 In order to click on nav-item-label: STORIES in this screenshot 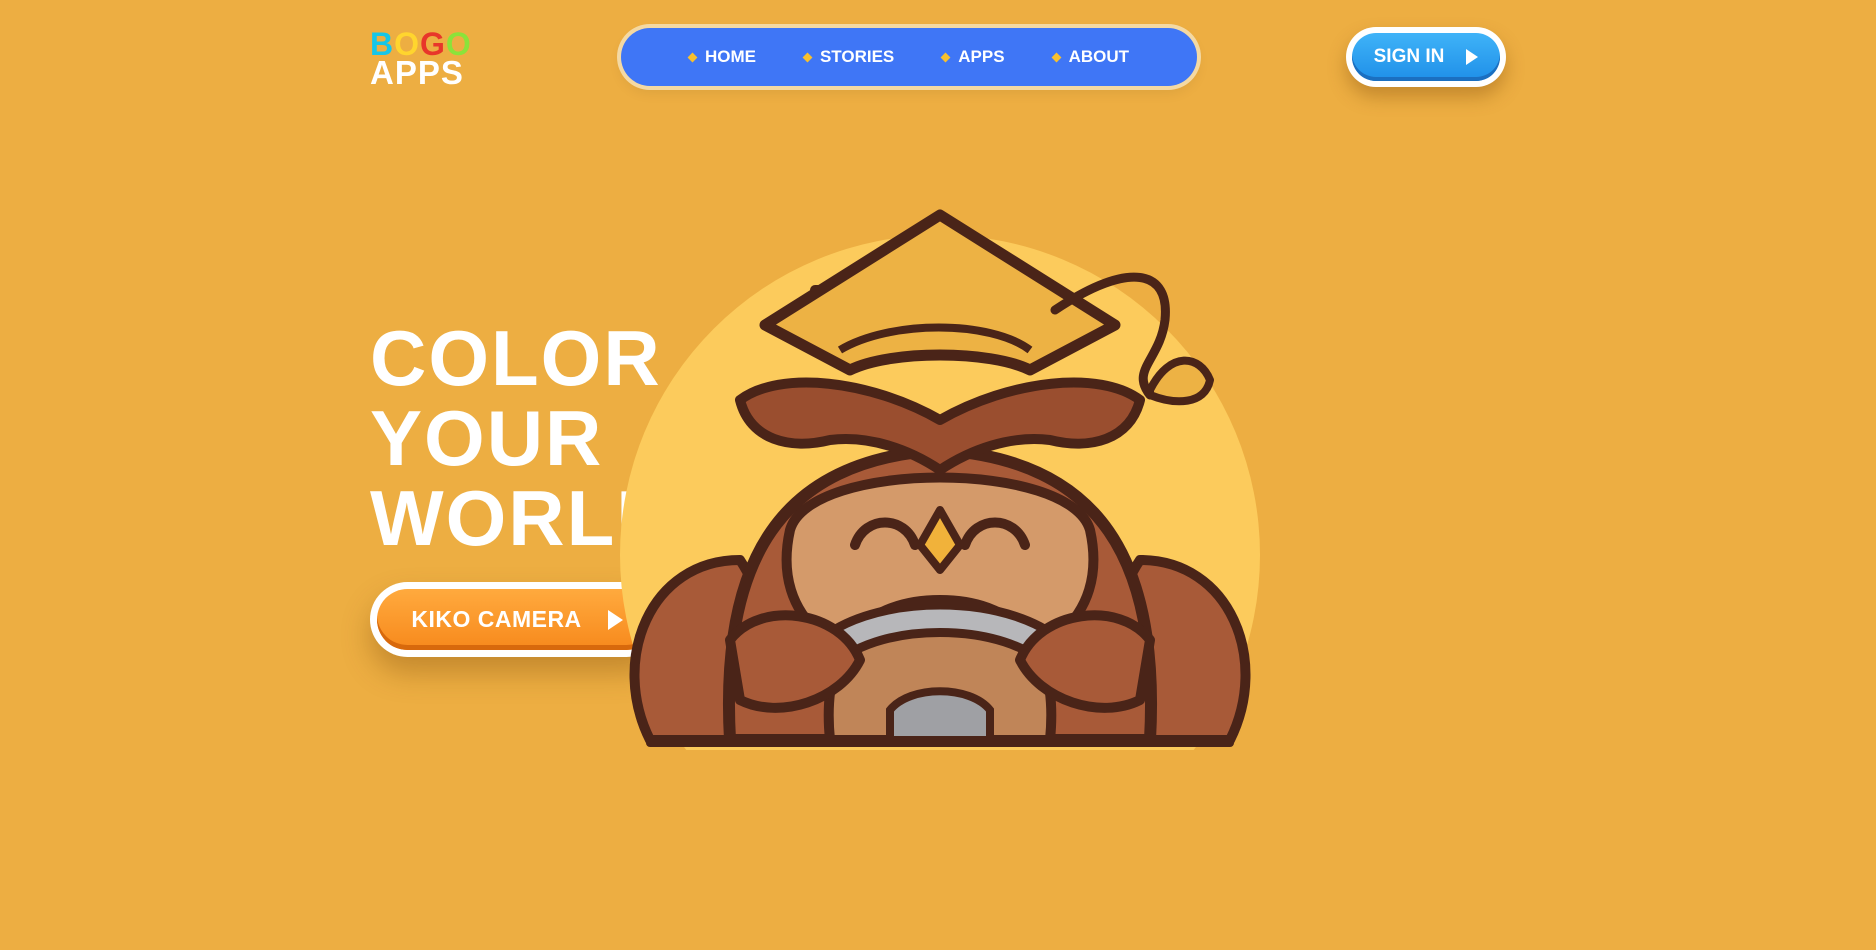, I will do `click(857, 56)`.